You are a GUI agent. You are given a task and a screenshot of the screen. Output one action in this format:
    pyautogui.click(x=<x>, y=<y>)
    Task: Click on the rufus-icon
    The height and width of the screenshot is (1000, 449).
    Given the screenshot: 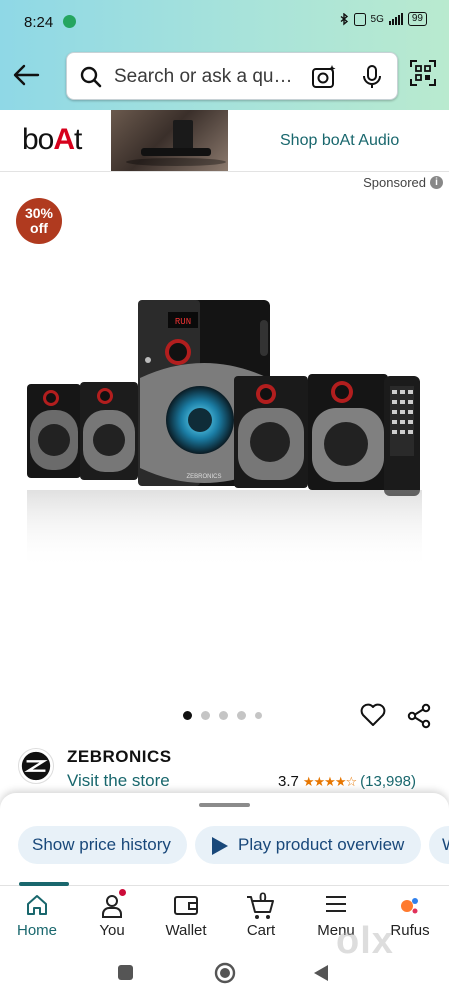 What is the action you would take?
    pyautogui.click(x=409, y=906)
    